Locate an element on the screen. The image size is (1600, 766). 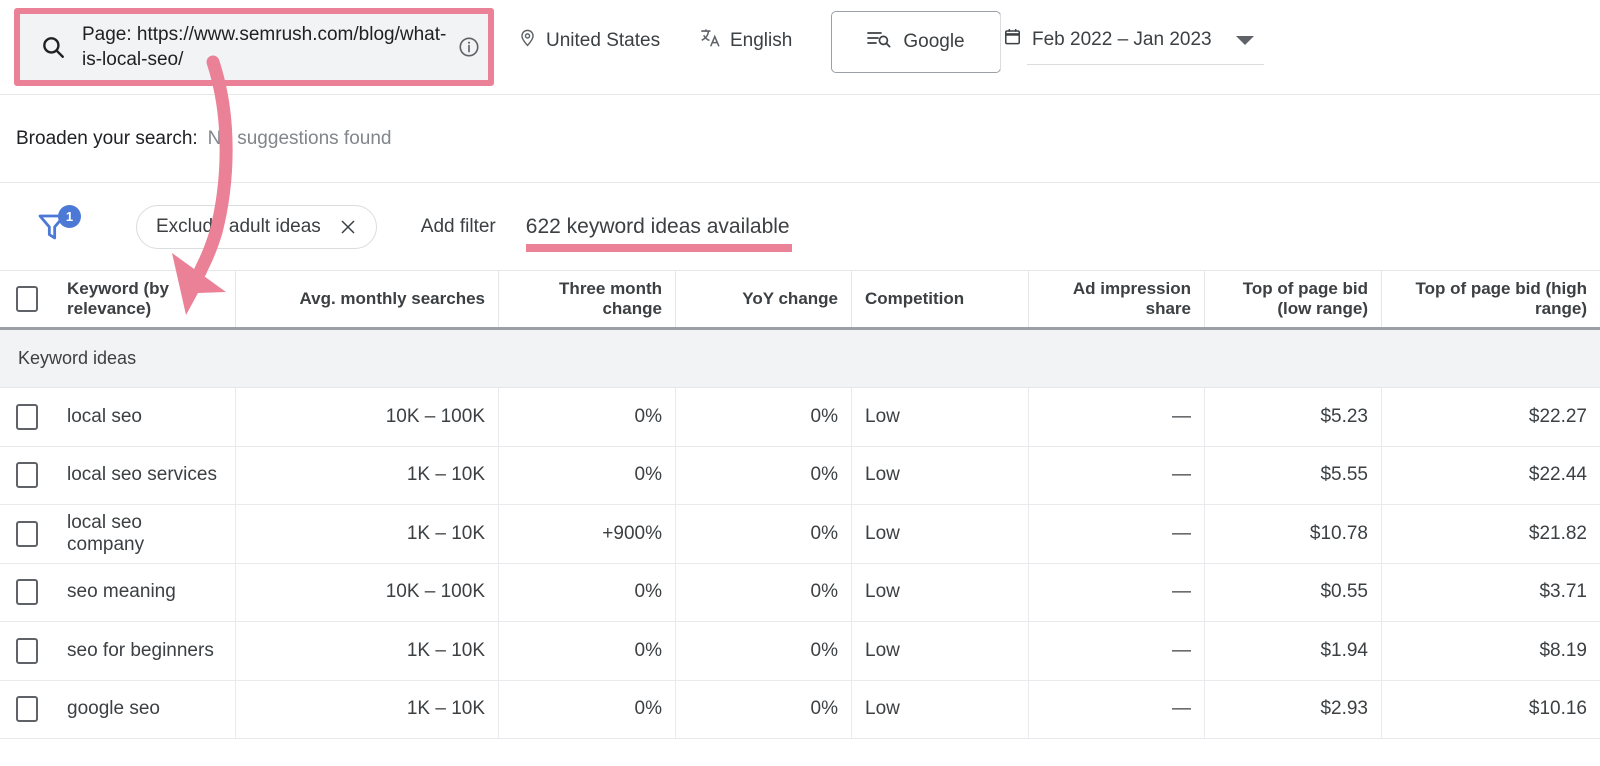
underline-annotation is located at coordinates (658, 248).